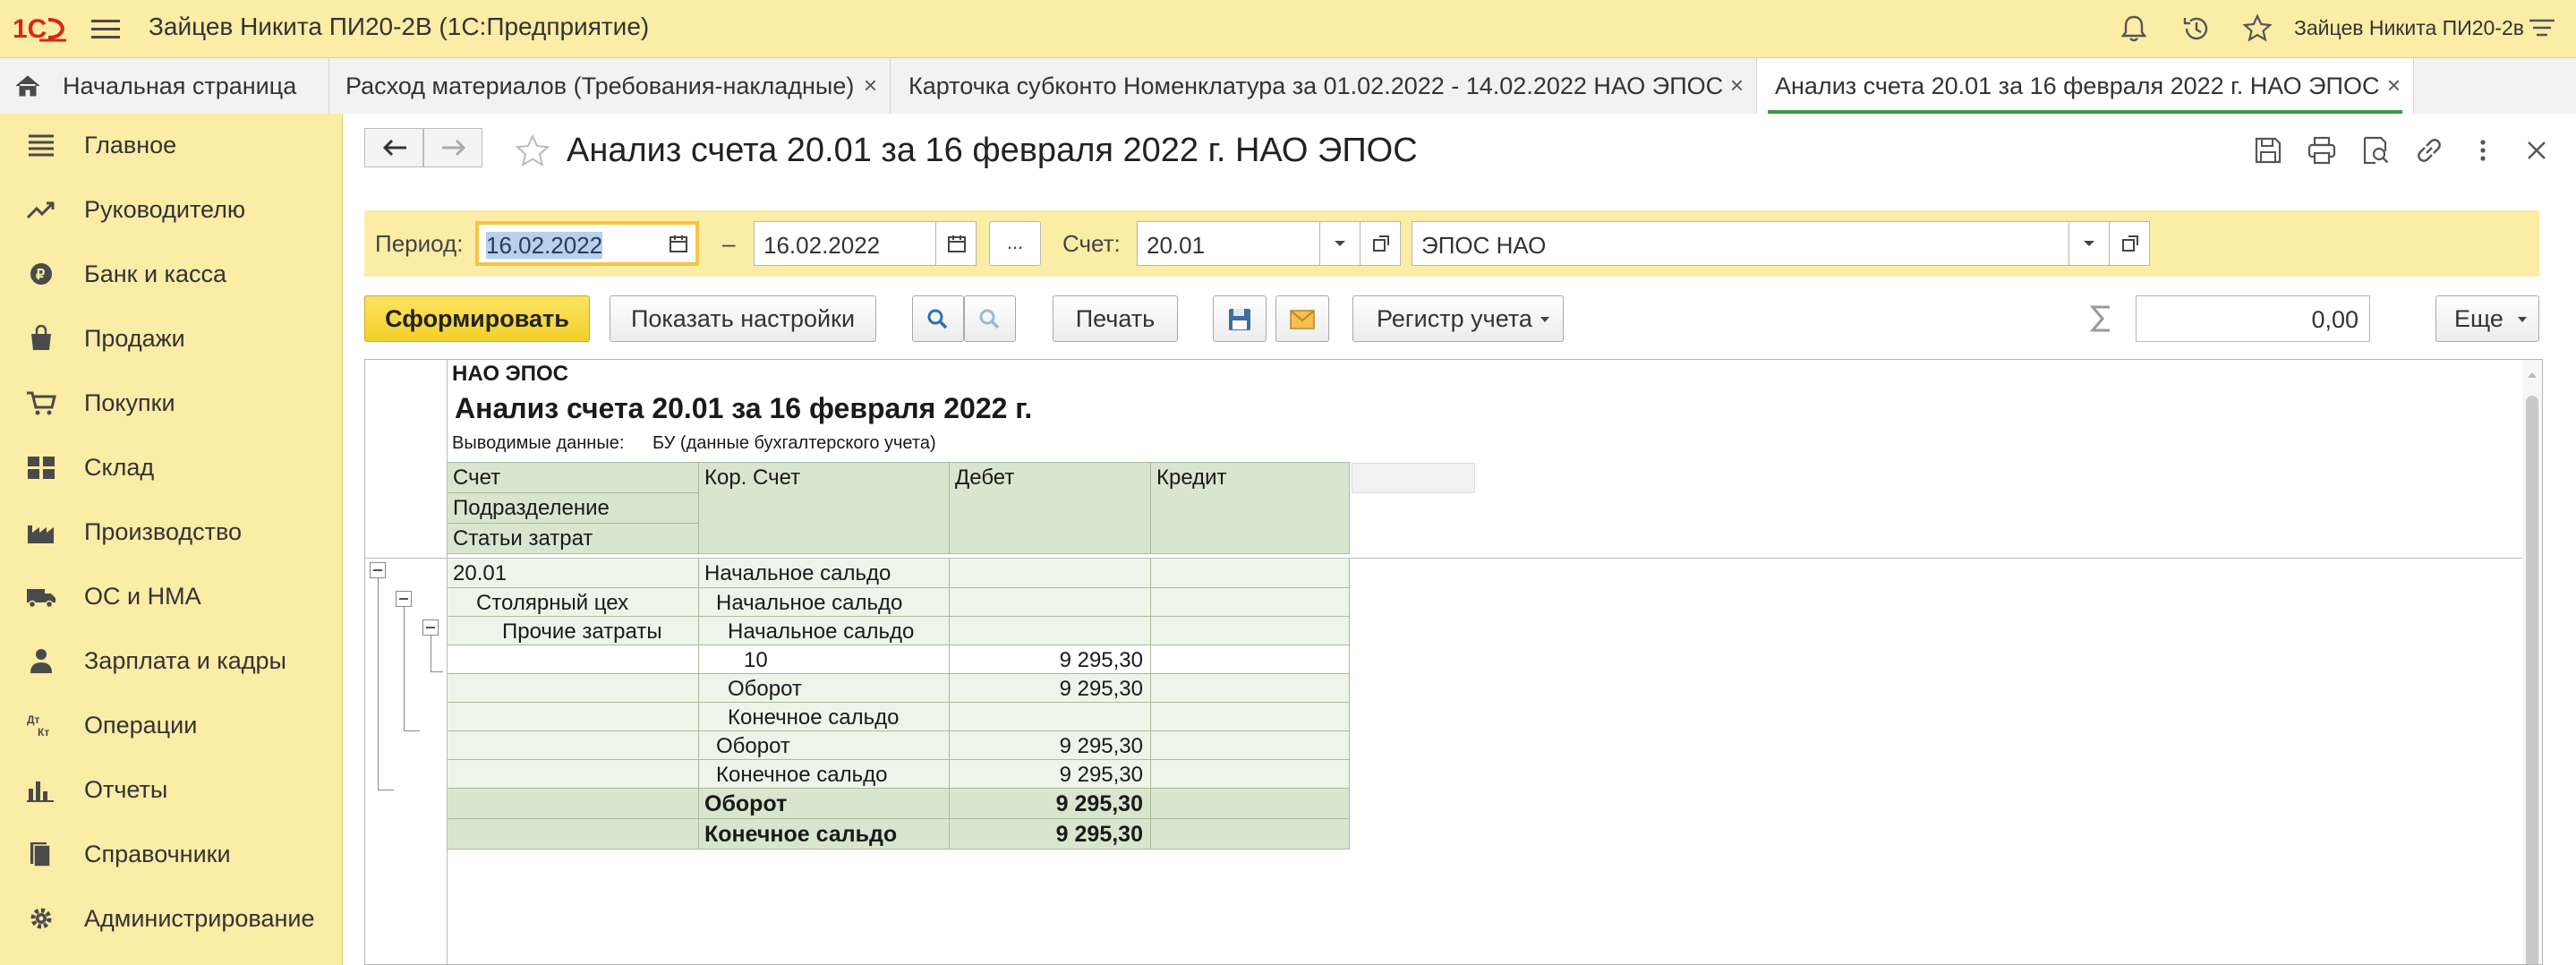  Describe the element at coordinates (171, 275) in the screenshot. I see `sidebar-item-bank: ₽ Банк и касса` at that location.